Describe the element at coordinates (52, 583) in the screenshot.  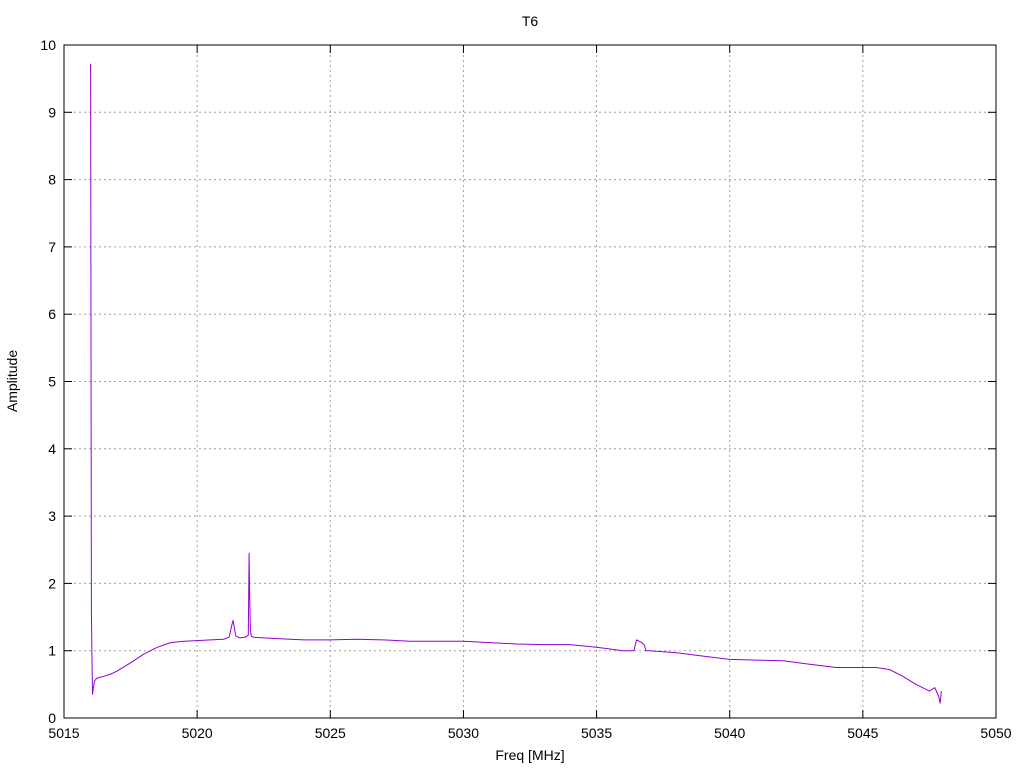
I see `y-tick-label: 2` at that location.